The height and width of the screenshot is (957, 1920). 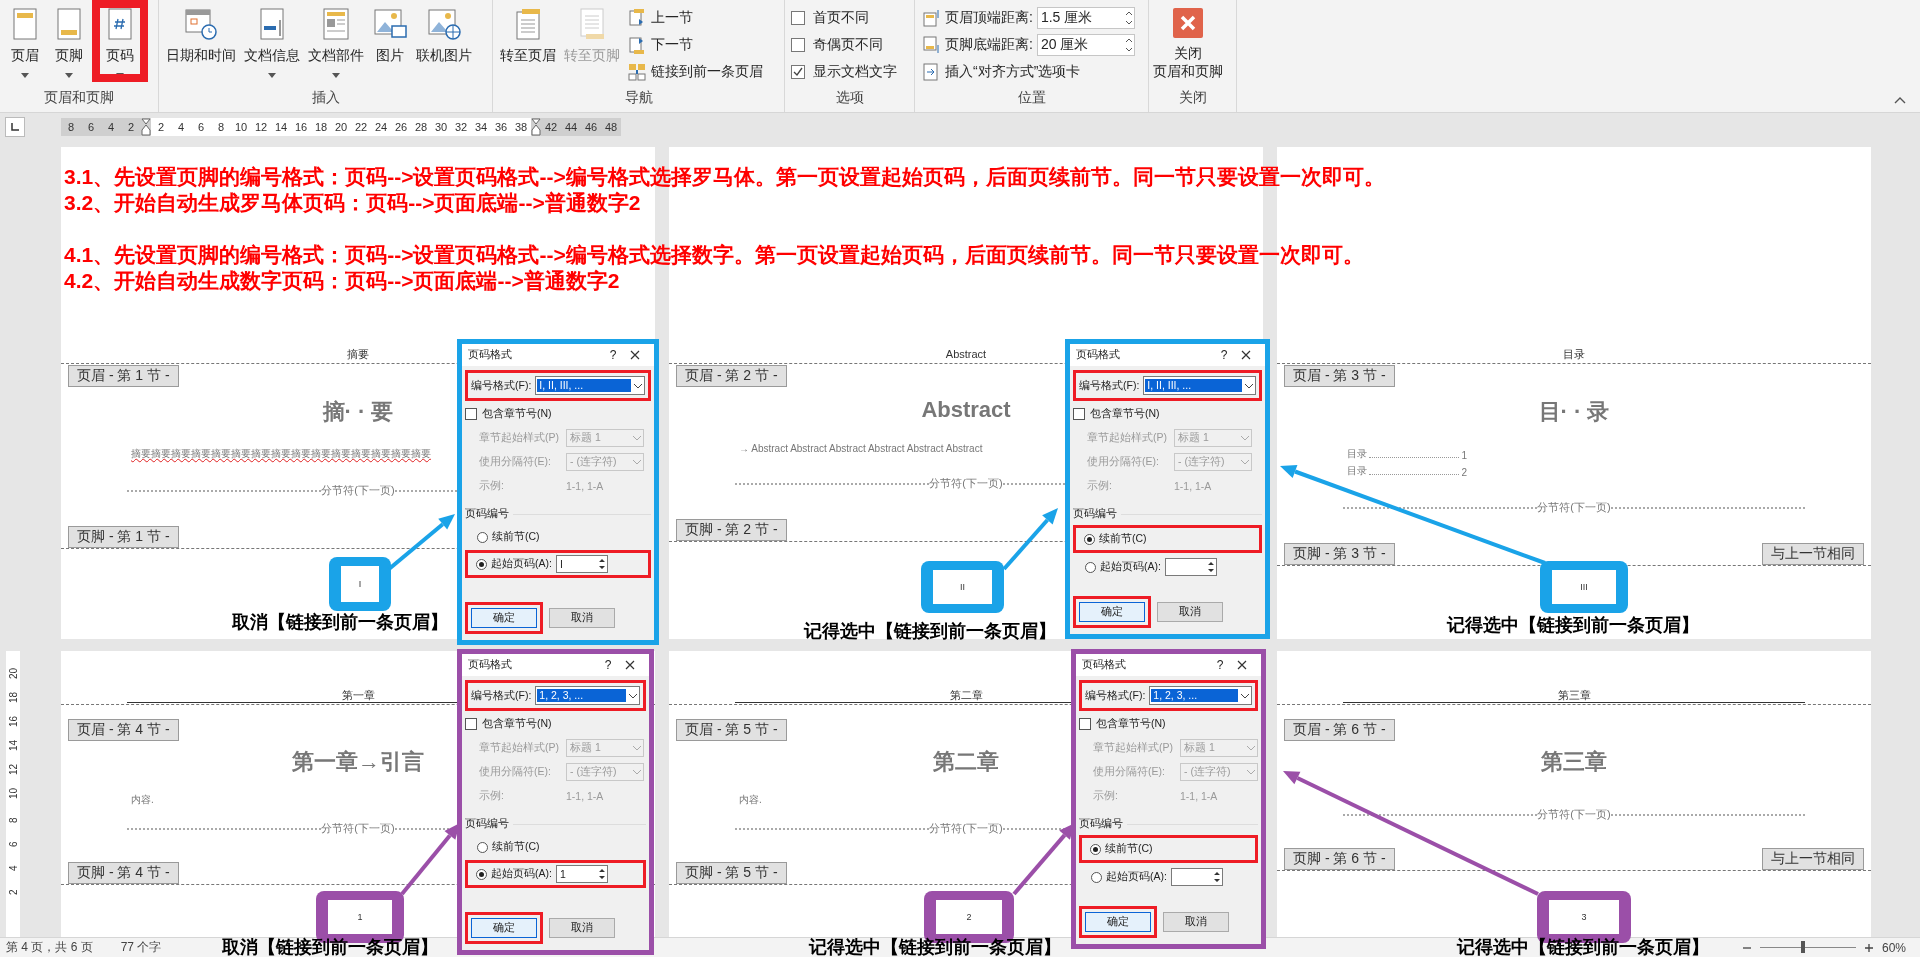 What do you see at coordinates (1339, 859) in the screenshot?
I see `footer-tag: 页脚 - 第 6 节 -` at bounding box center [1339, 859].